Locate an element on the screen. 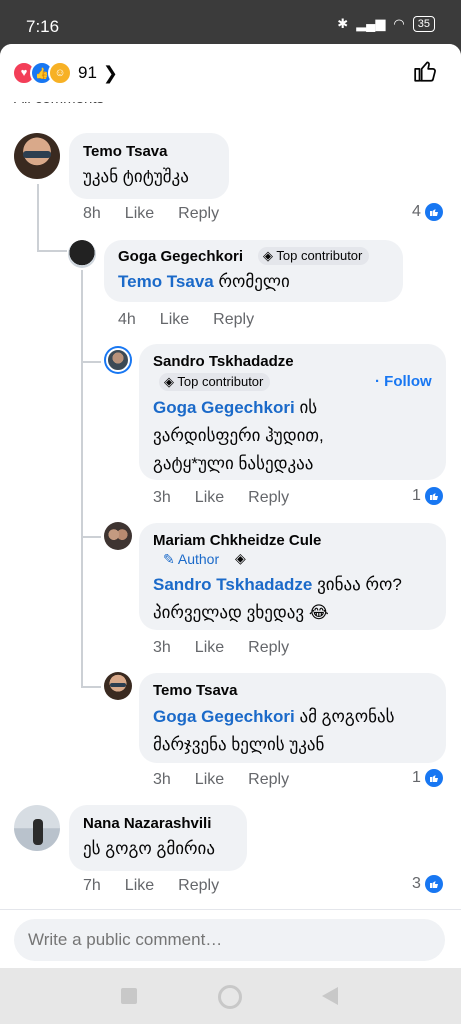 This screenshot has height=1024, width=461. reaction-count-badge: 4 is located at coordinates (427, 212).